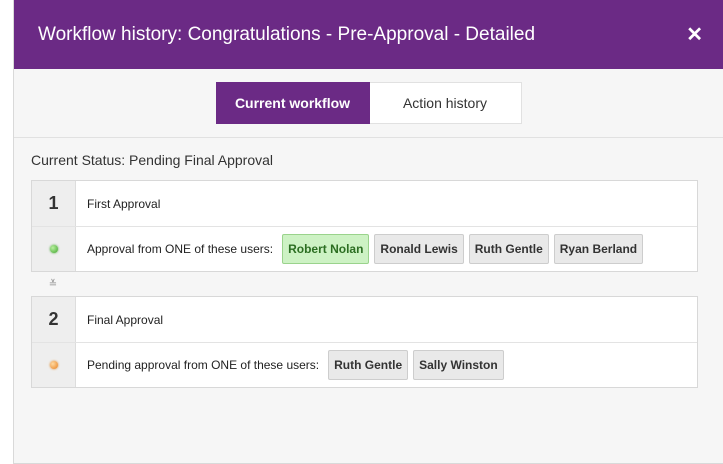  What do you see at coordinates (419, 249) in the screenshot?
I see `user-chip-ronald-lewis: Ronald Lewis` at bounding box center [419, 249].